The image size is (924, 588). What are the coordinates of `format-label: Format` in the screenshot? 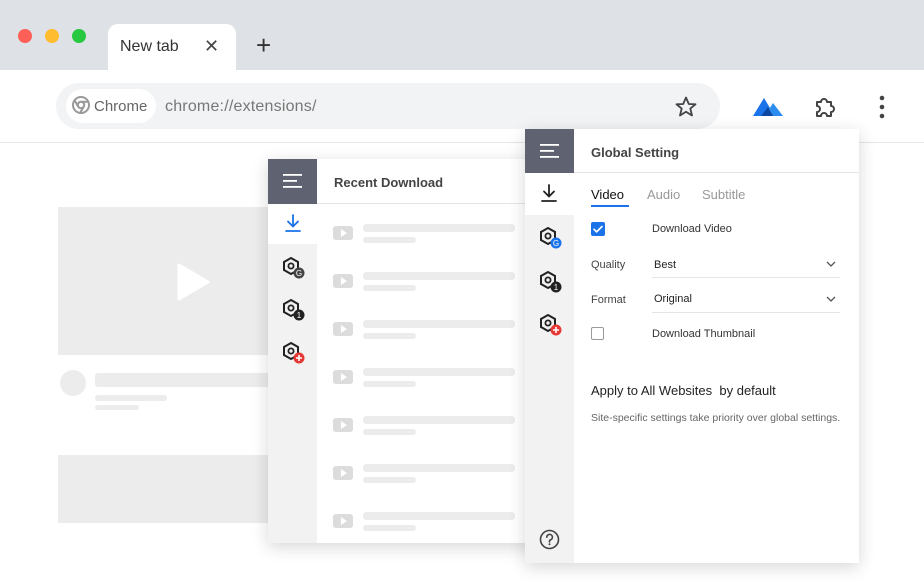 It's located at (608, 300).